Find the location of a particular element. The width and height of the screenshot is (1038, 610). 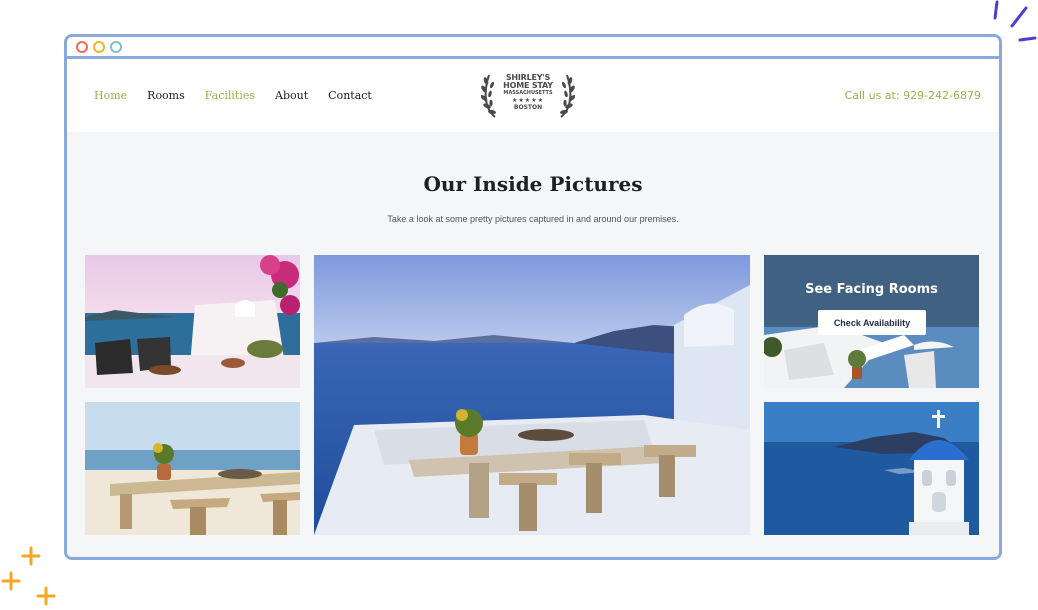

gallery-photo-table is located at coordinates (192, 468).